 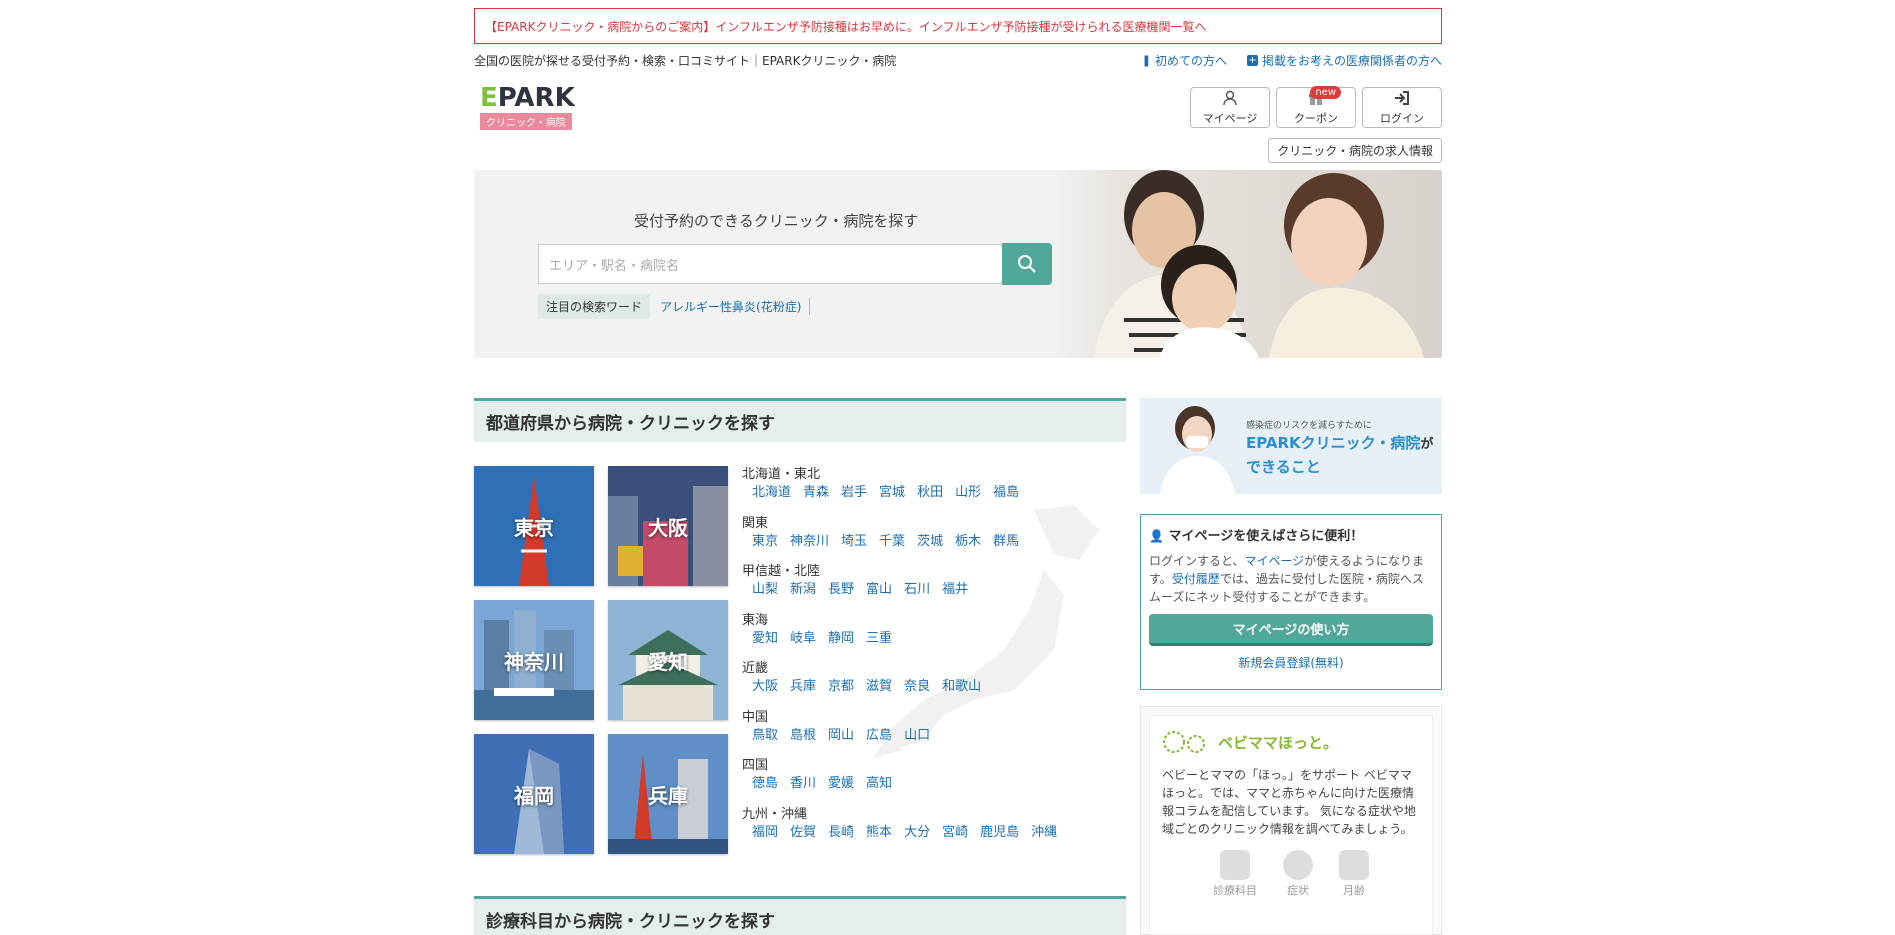 What do you see at coordinates (841, 833) in the screenshot?
I see `pref-link: 長崎` at bounding box center [841, 833].